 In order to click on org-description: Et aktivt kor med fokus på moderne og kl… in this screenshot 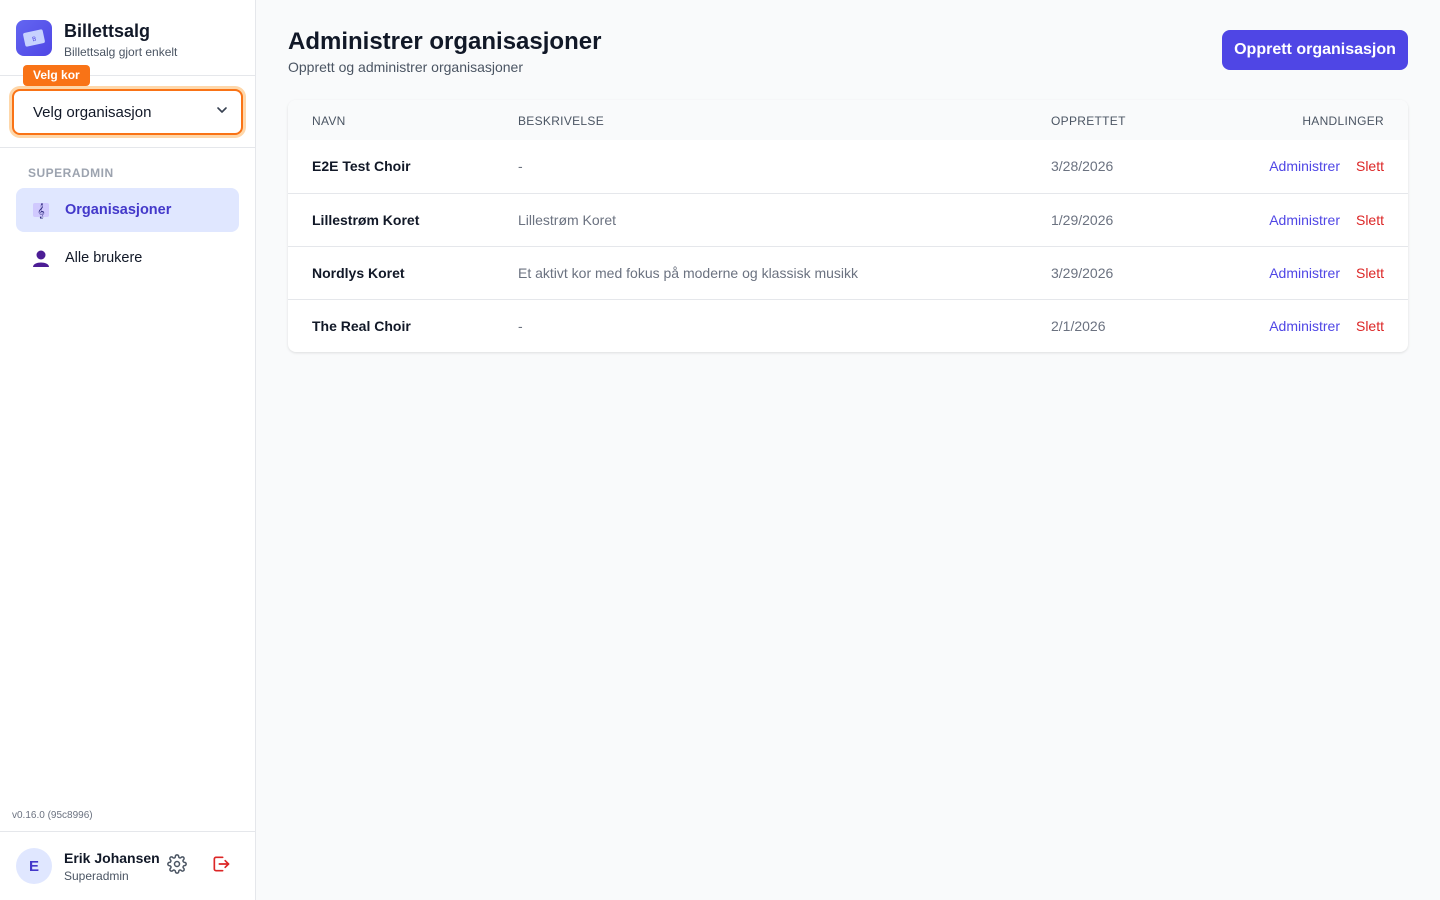, I will do `click(688, 273)`.